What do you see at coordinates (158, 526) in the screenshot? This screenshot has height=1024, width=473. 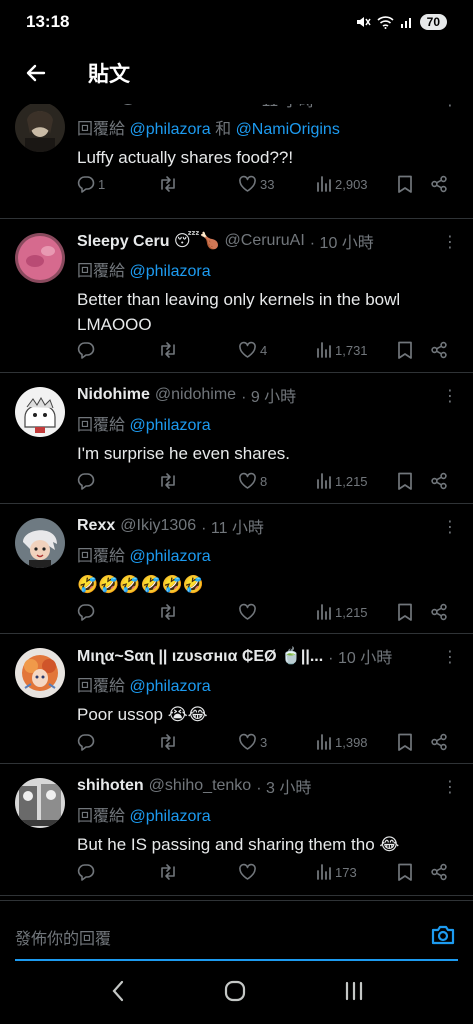 I see `author-handle: @Ikiy1306` at bounding box center [158, 526].